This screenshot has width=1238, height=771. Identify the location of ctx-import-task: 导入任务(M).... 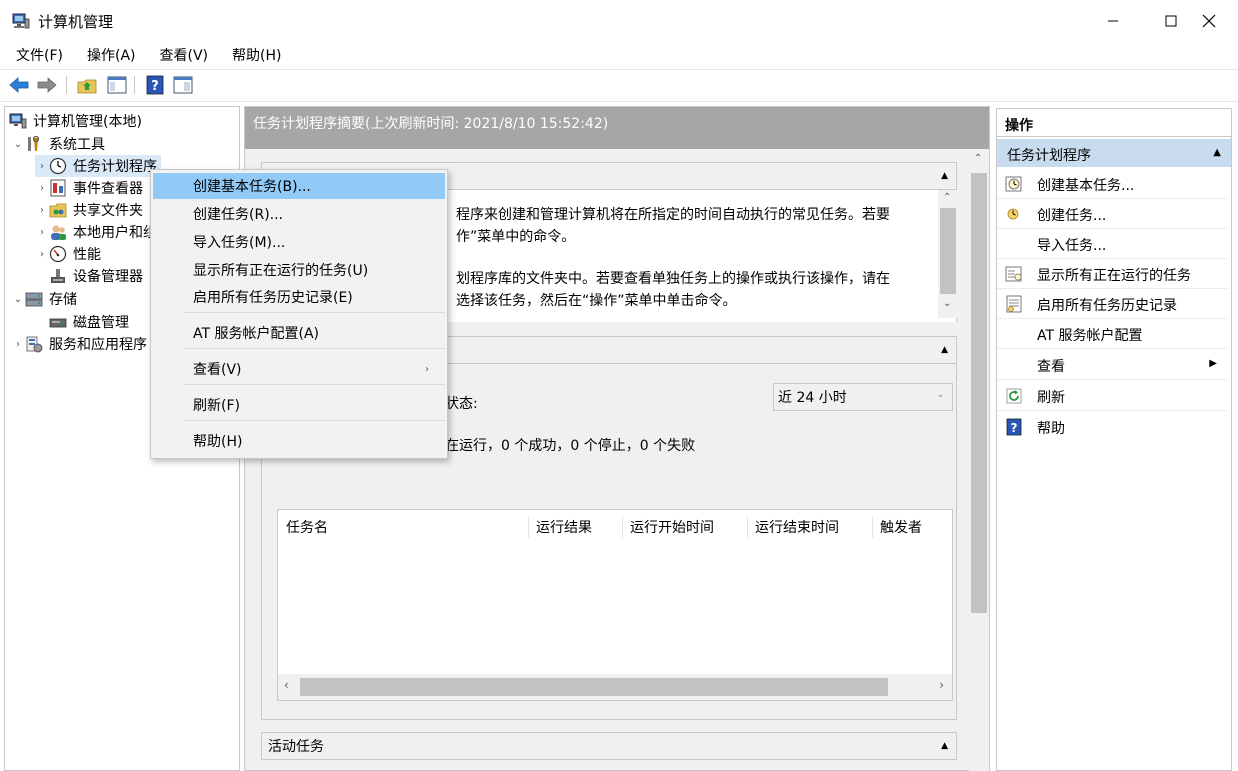
(299, 242).